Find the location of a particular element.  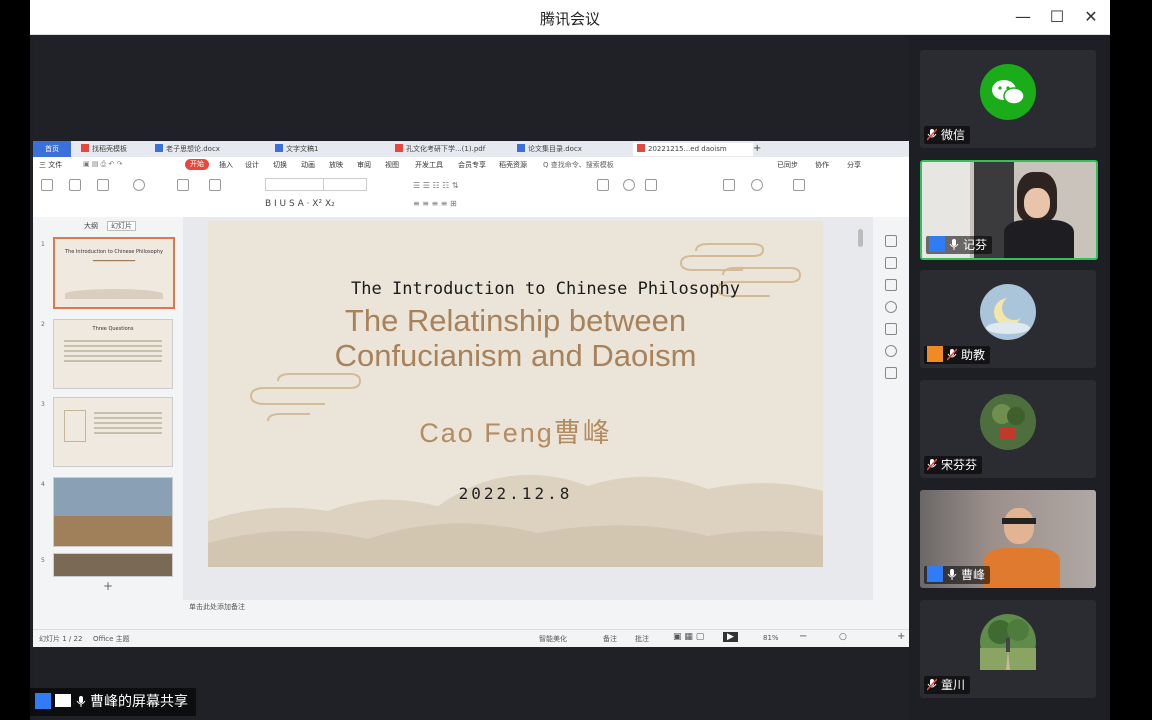

participant-tile-speaking: 记芬 is located at coordinates (1009, 210).